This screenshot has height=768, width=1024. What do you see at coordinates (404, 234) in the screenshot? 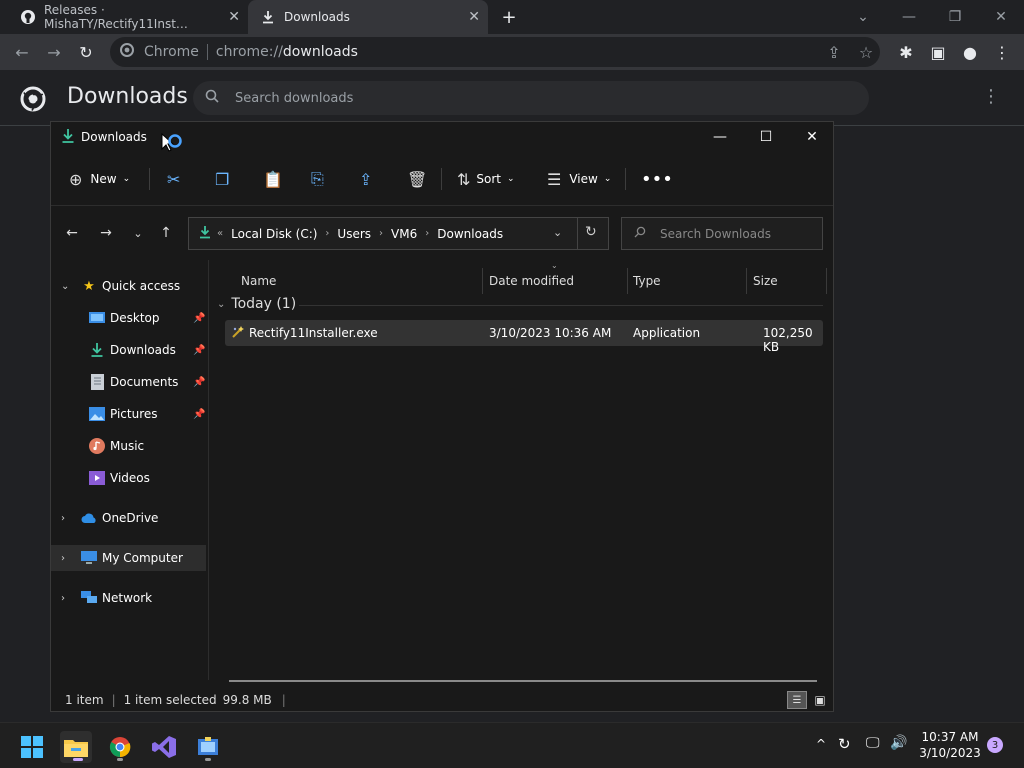
I see `crumb-vm6: VM6` at bounding box center [404, 234].